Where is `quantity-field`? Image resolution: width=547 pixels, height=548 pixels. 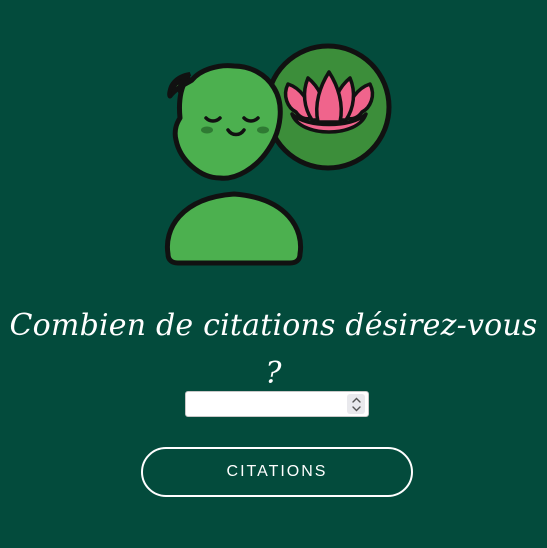
quantity-field is located at coordinates (277, 404).